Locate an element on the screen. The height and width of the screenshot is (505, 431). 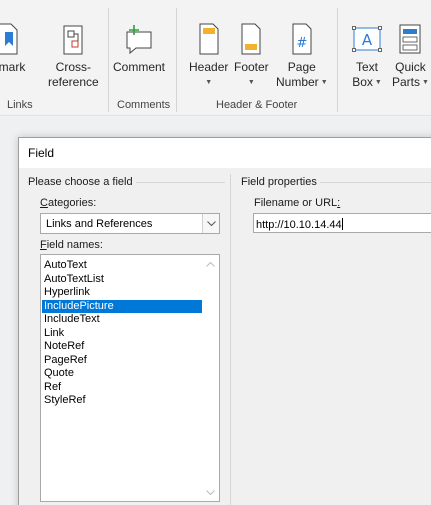
svg-text: A is located at coordinates (367, 40).